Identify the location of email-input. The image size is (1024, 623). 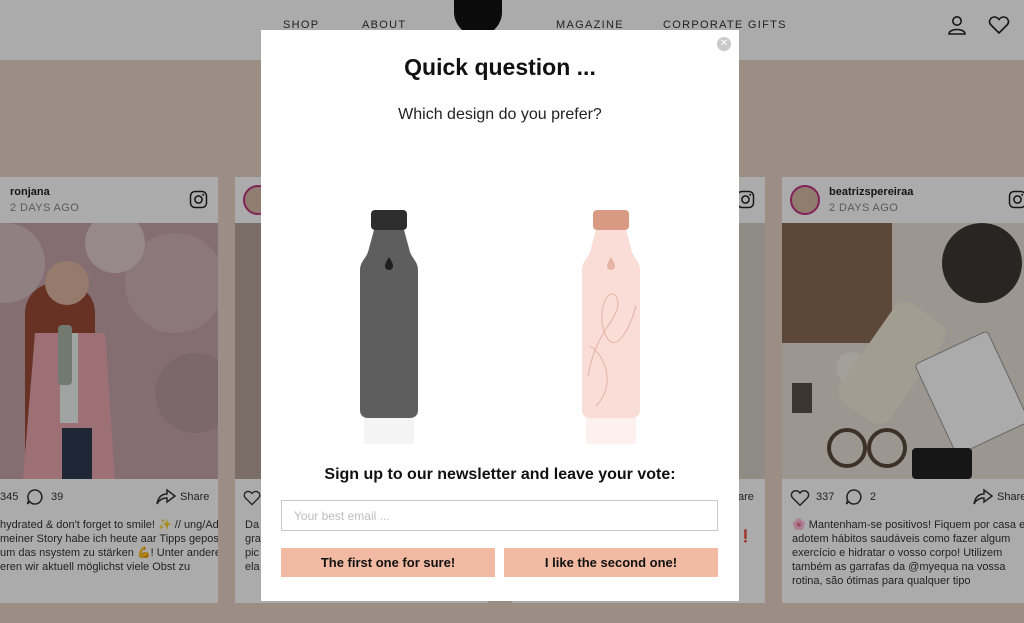
(499, 515).